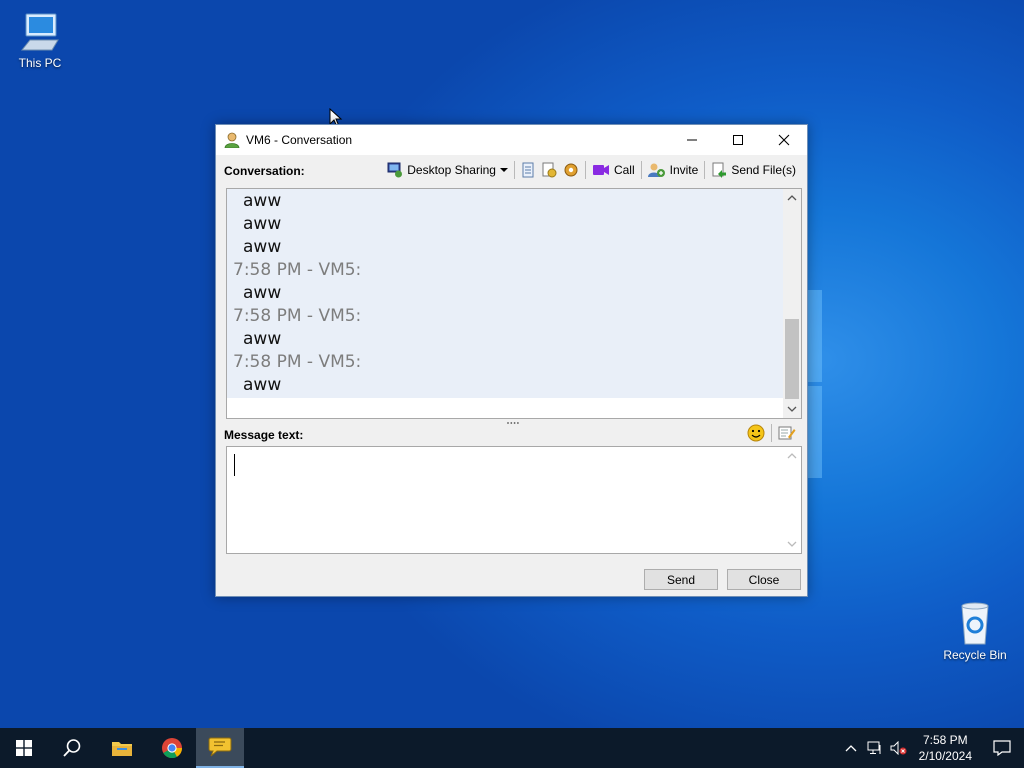  I want to click on message-input-area, so click(514, 500).